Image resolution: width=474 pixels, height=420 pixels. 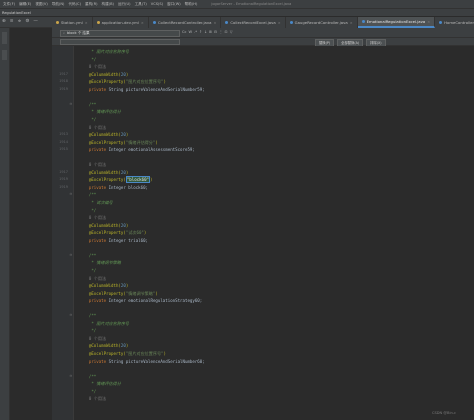 What do you see at coordinates (174, 4) in the screenshot?
I see `menu-item: 窗口(W)` at bounding box center [174, 4].